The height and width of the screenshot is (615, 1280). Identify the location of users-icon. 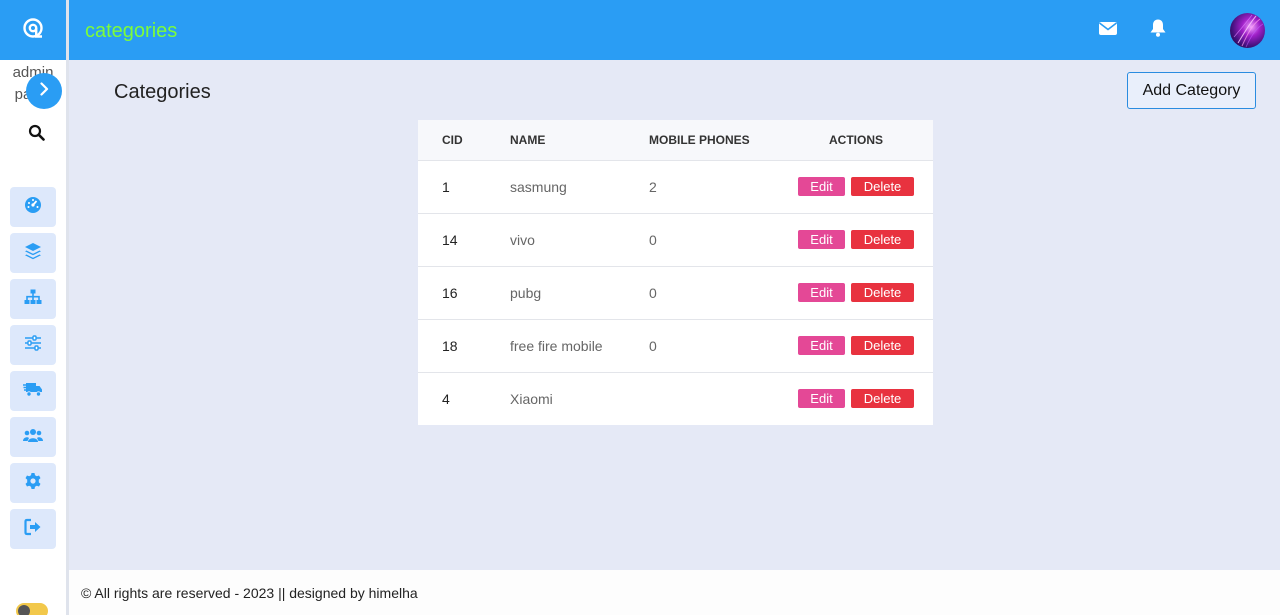
(33, 437).